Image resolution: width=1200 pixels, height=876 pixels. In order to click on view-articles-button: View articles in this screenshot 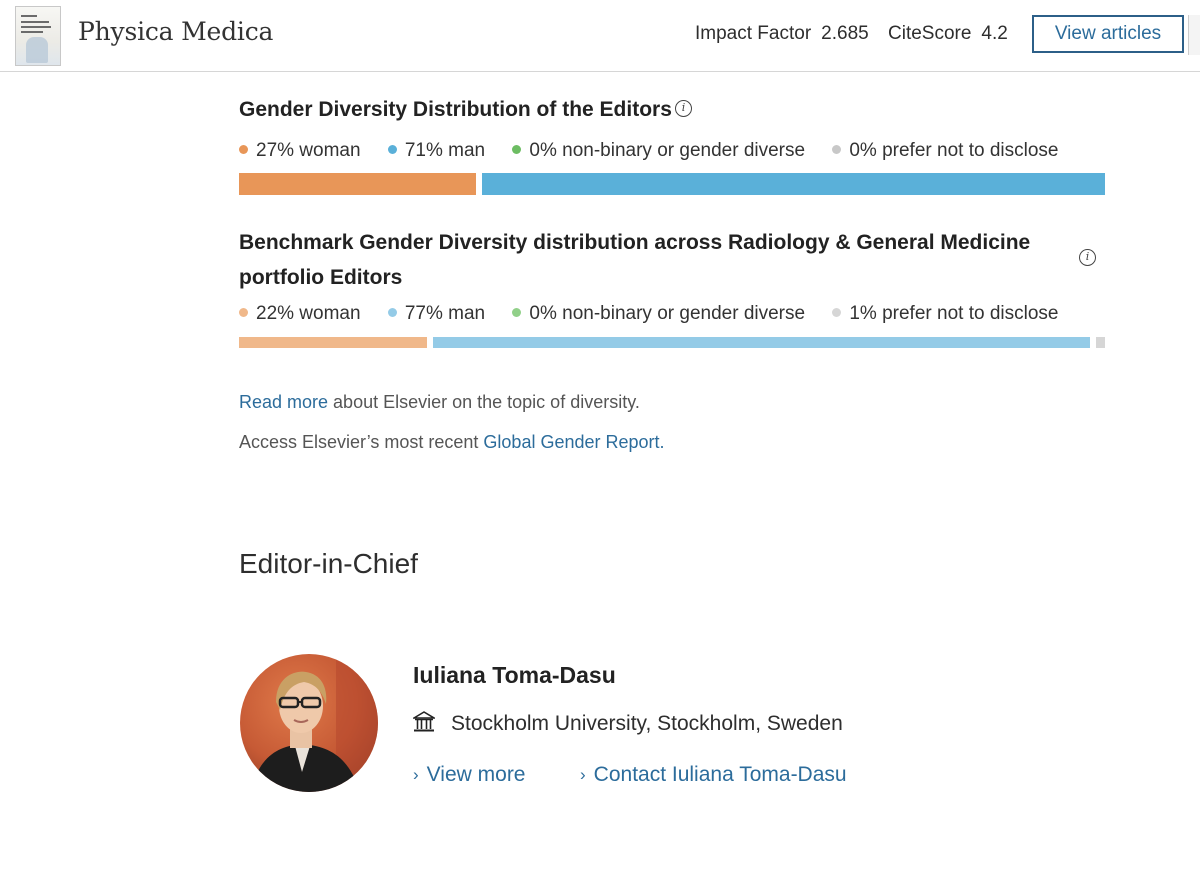, I will do `click(1108, 34)`.